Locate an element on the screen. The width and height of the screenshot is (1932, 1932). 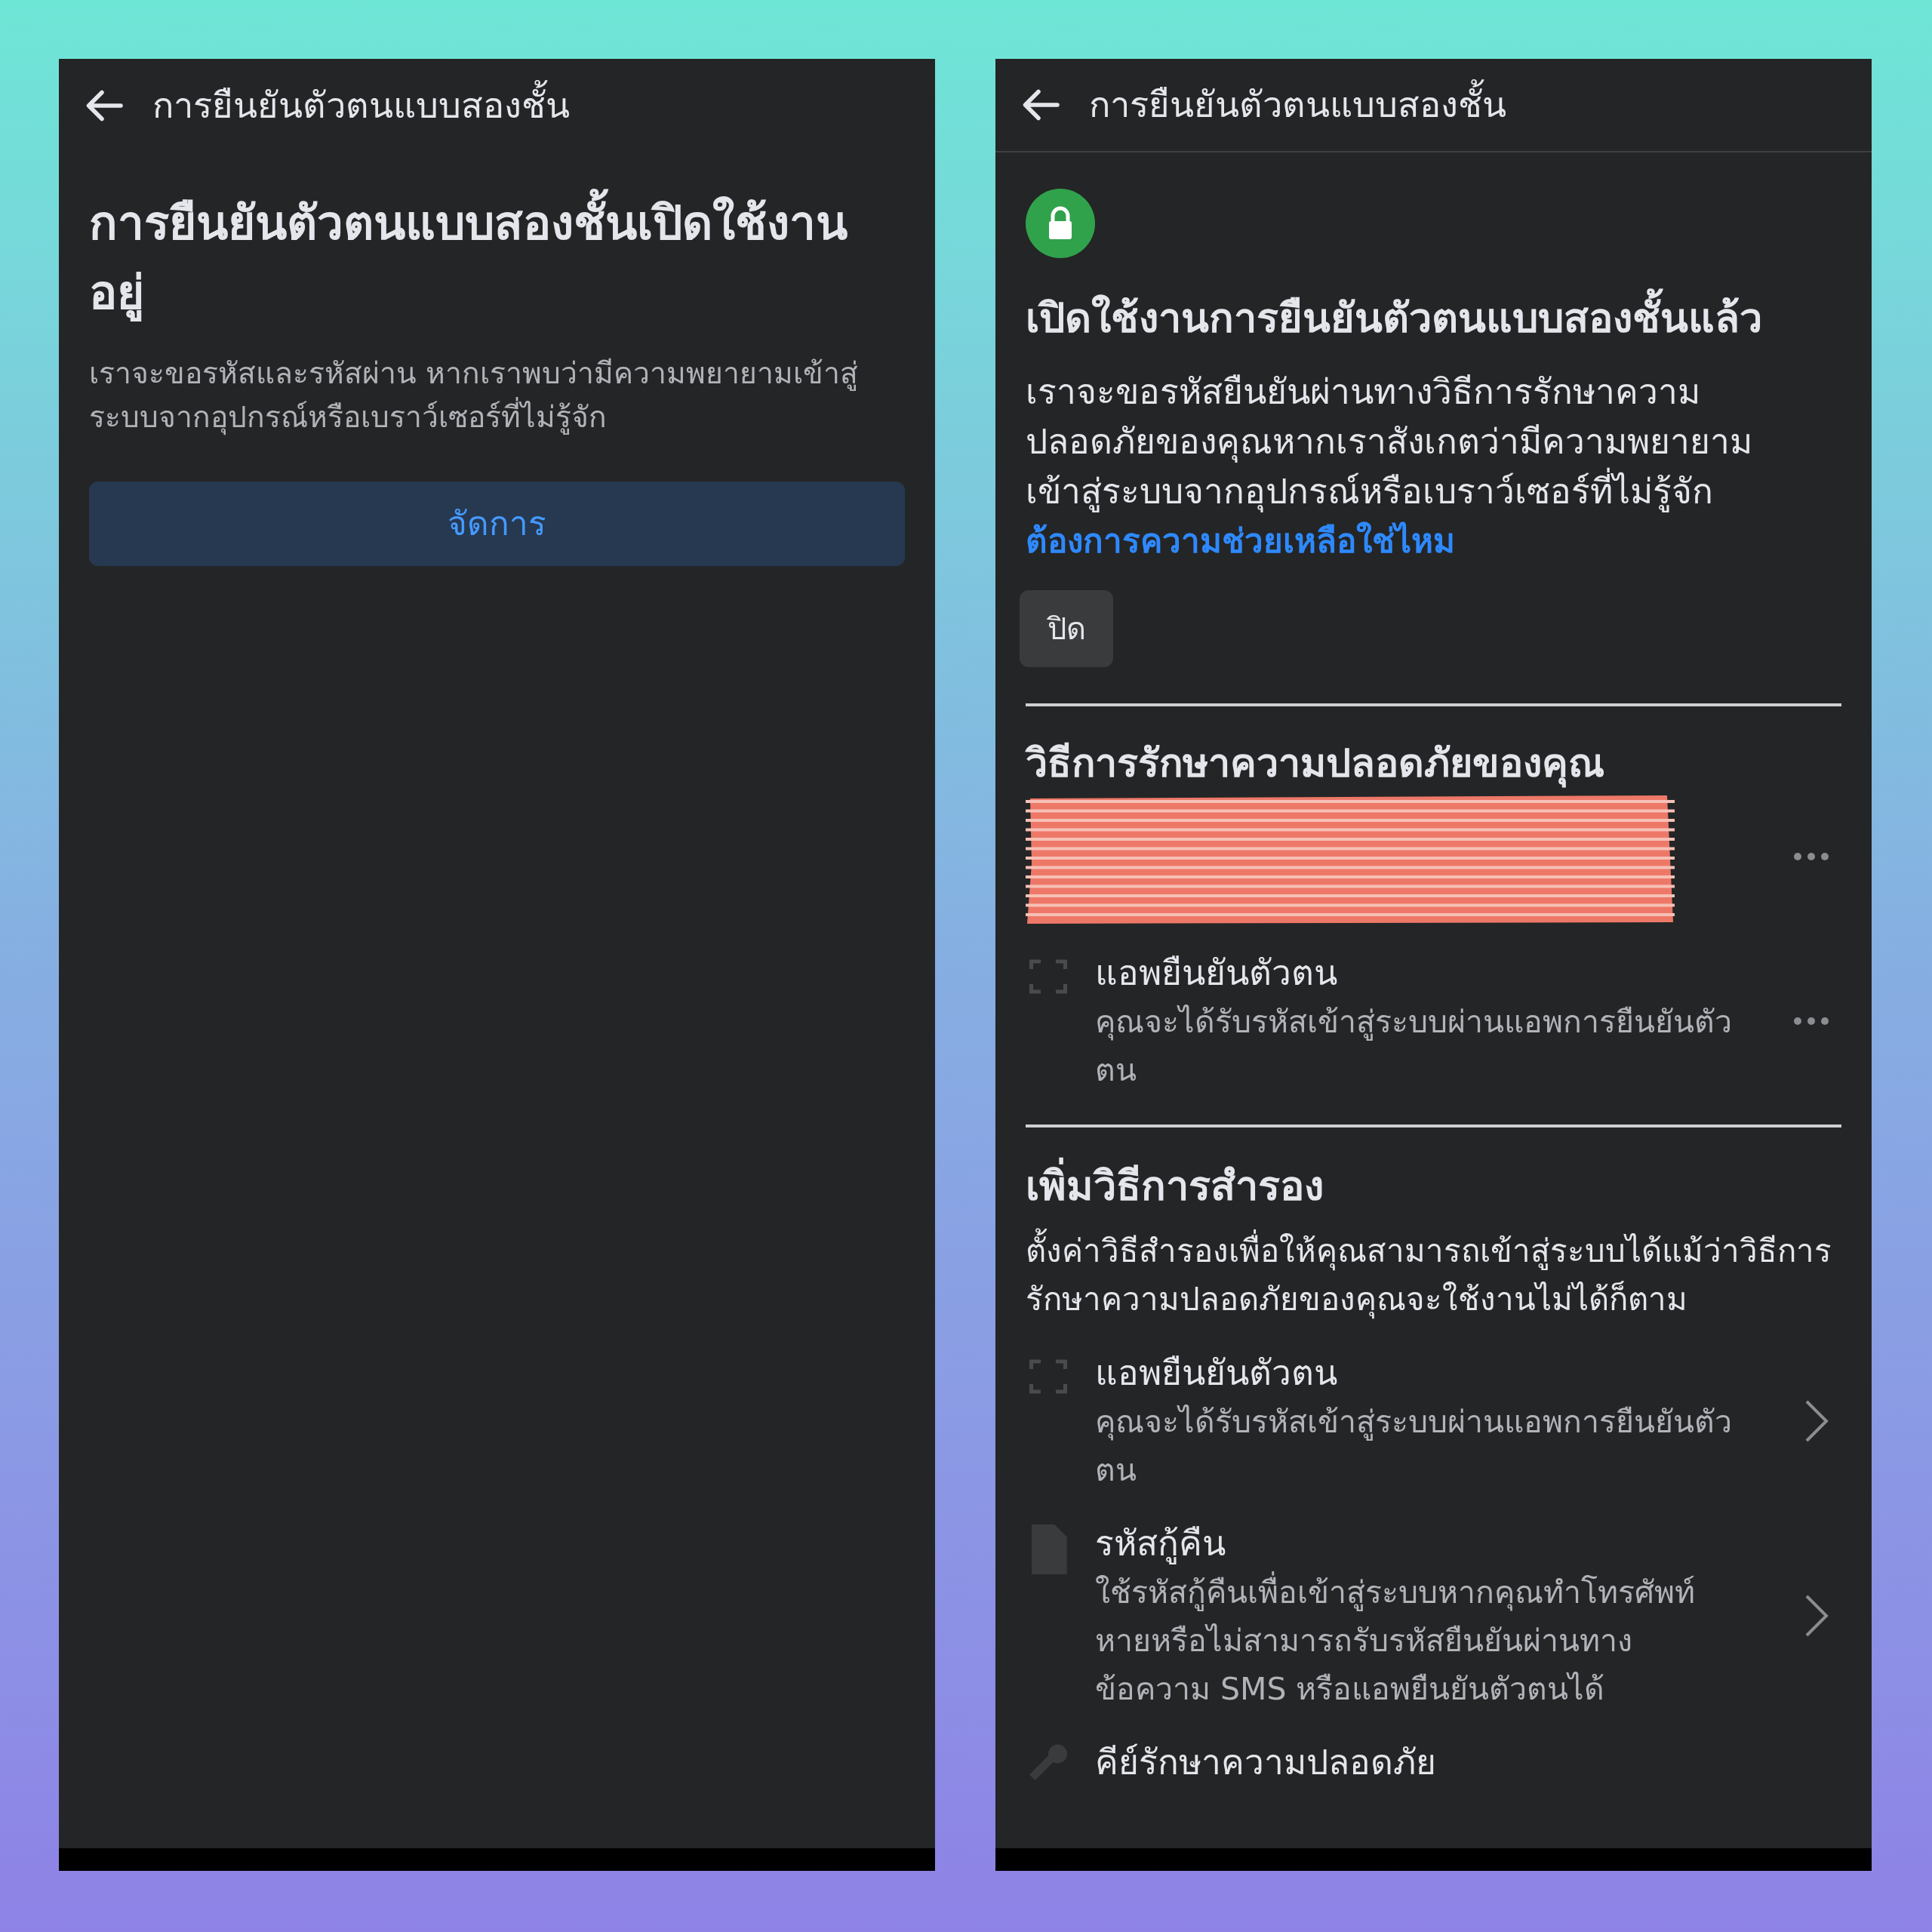
status-heading: การยืนยันตัวตนแบบสองชั้นเปิดใช้งานอยู่ is located at coordinates (474, 258).